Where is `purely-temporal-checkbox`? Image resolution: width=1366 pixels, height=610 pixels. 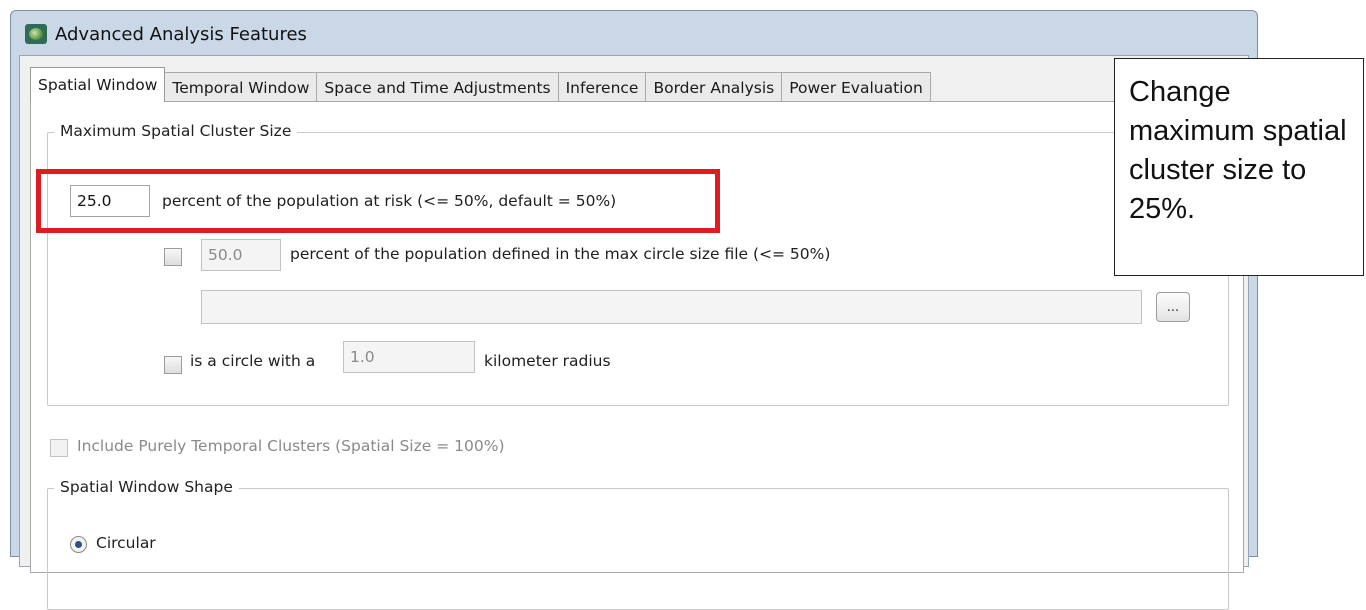 purely-temporal-checkbox is located at coordinates (59, 448).